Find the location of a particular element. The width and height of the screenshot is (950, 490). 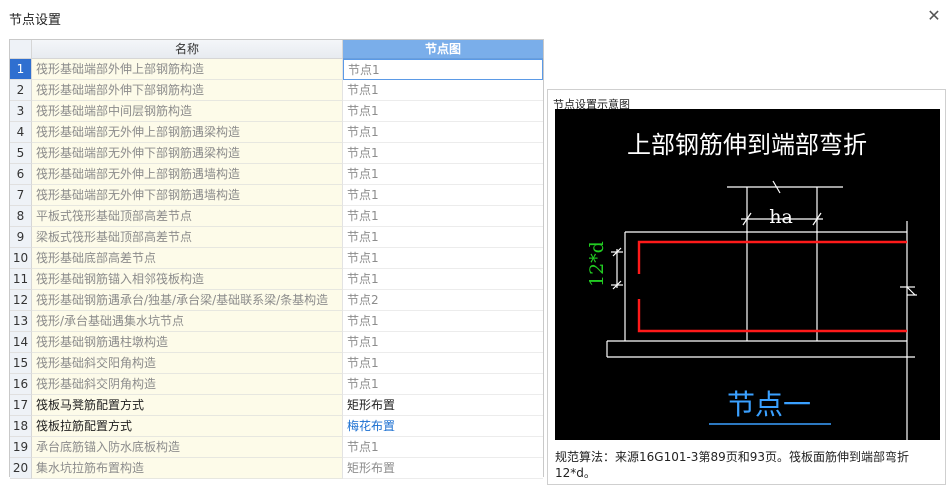

row-number: 20 is located at coordinates (21, 468).